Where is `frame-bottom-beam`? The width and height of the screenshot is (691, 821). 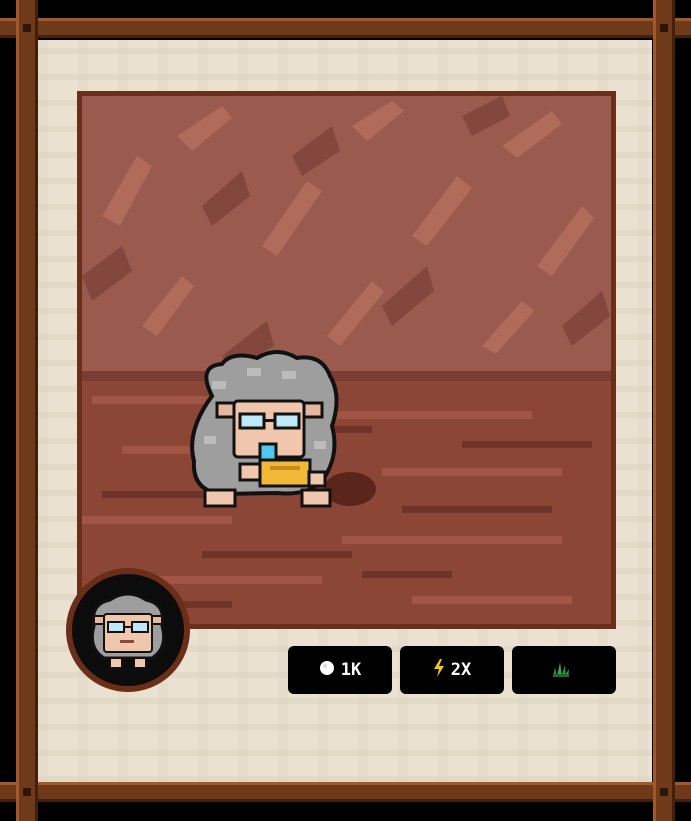 frame-bottom-beam is located at coordinates (345, 792).